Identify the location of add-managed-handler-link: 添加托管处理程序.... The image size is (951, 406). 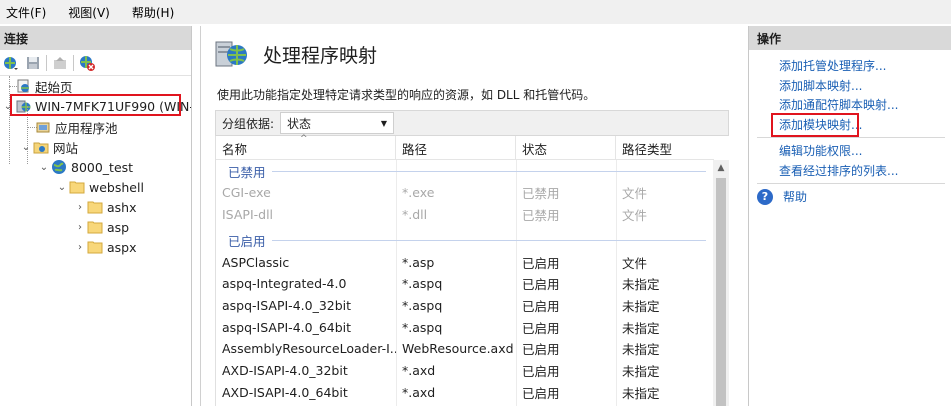
(850, 66).